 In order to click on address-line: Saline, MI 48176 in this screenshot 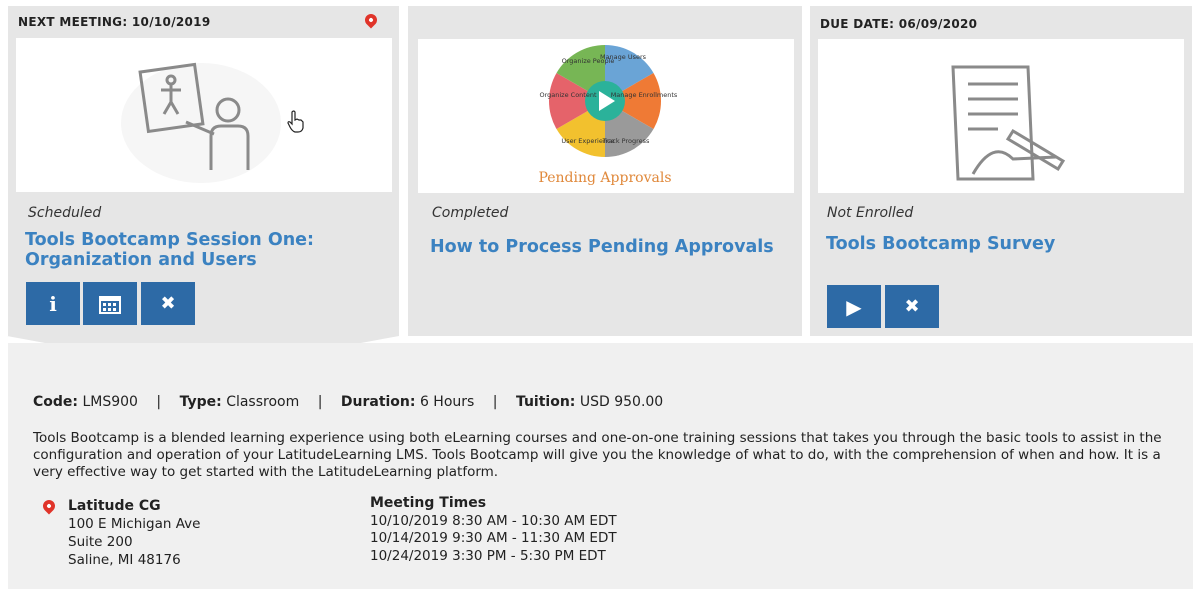, I will do `click(124, 560)`.